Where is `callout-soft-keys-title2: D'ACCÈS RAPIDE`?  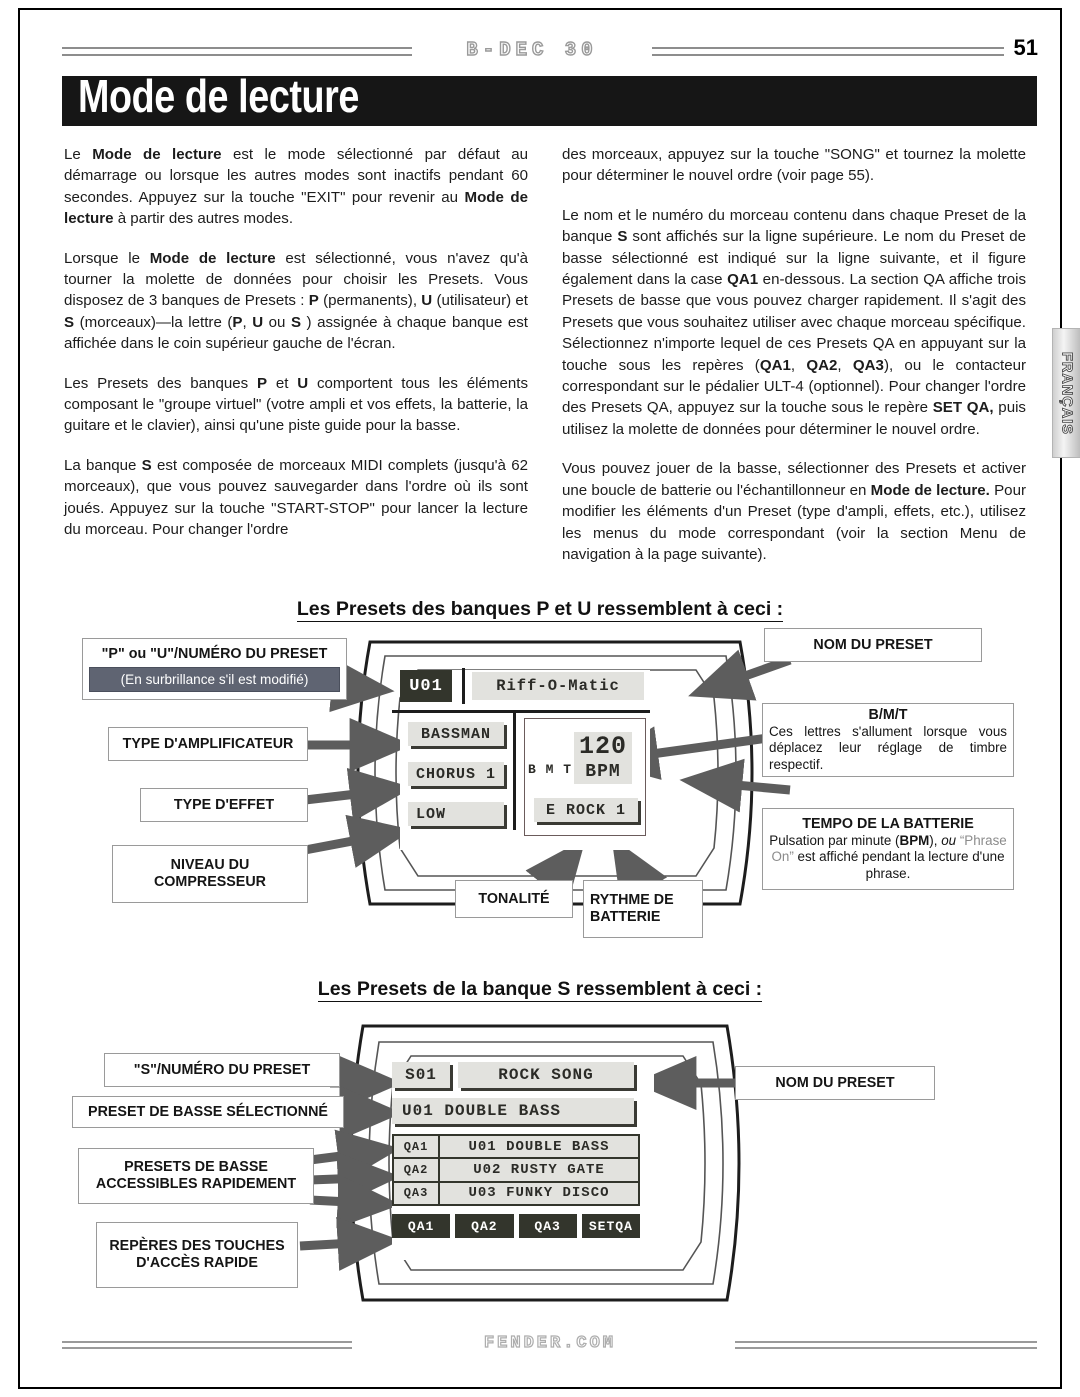 callout-soft-keys-title2: D'ACCÈS RAPIDE is located at coordinates (197, 1263).